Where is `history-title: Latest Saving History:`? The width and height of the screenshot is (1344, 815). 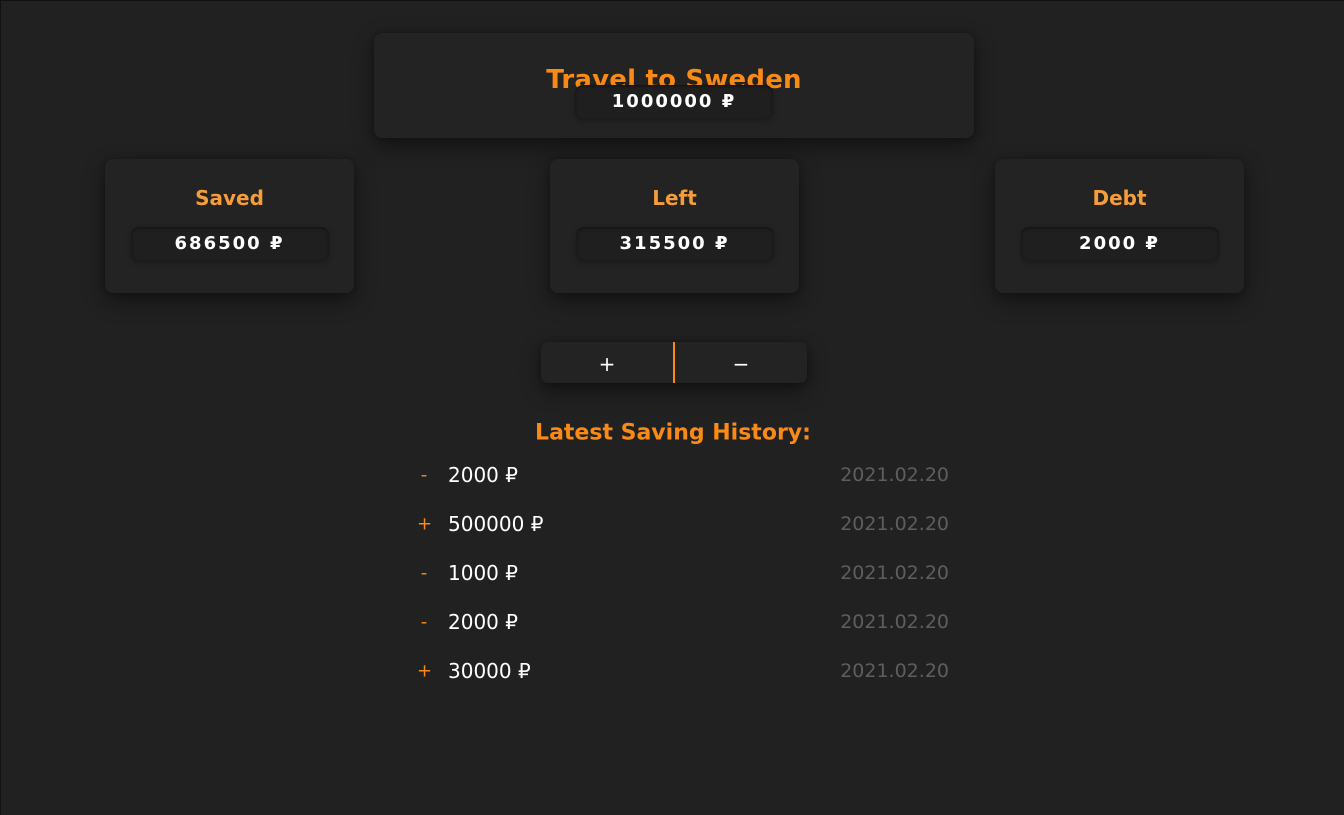
history-title: Latest Saving History: is located at coordinates (673, 433).